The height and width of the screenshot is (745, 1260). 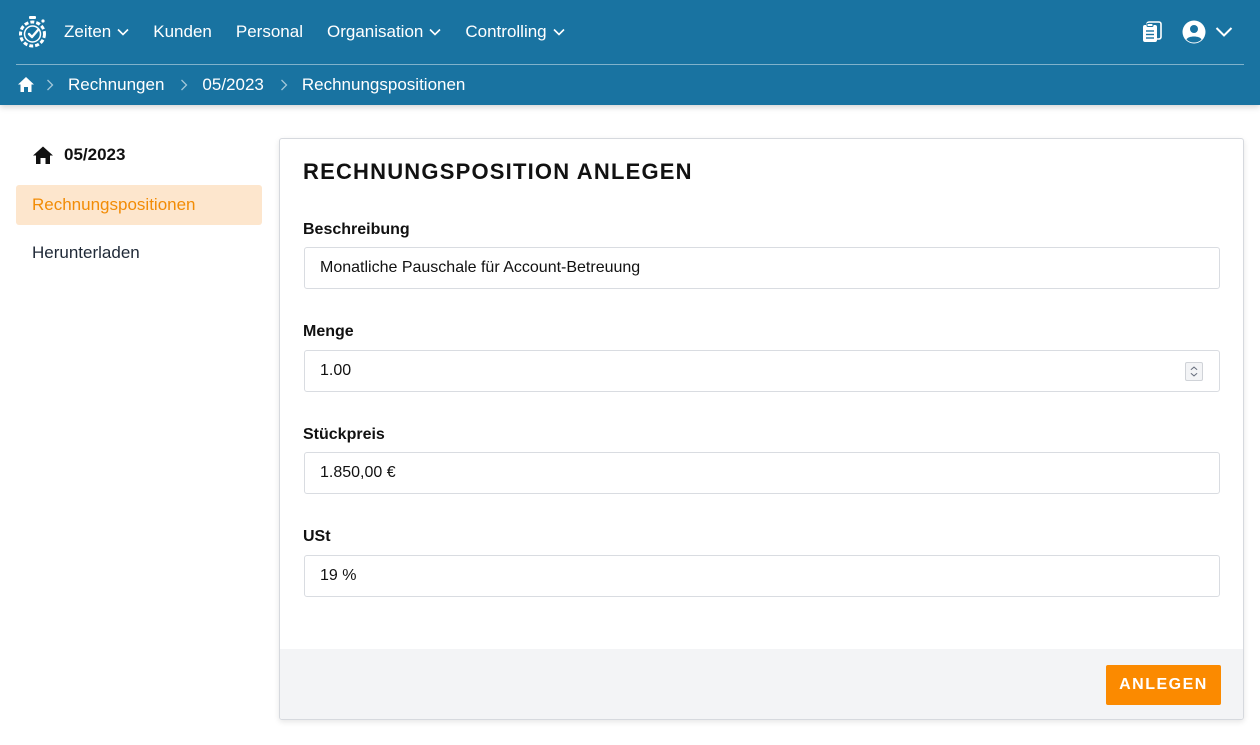 What do you see at coordinates (1194, 371) in the screenshot?
I see `quantity-stepper` at bounding box center [1194, 371].